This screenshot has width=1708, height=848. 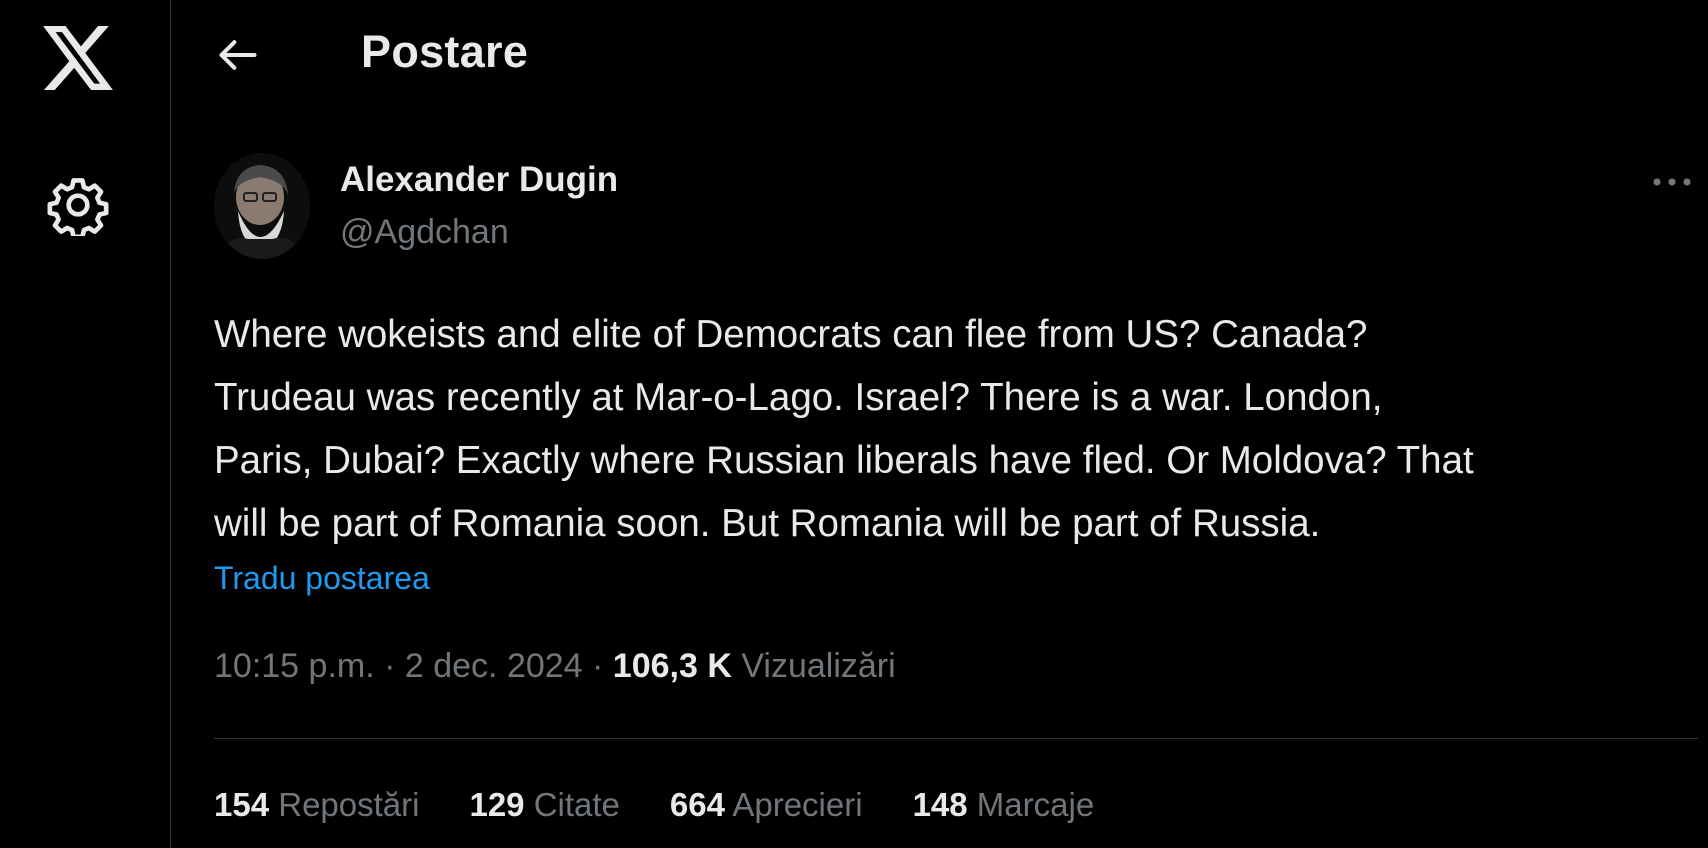 I want to click on reposts-stat: 154 Repostări, so click(x=316, y=805).